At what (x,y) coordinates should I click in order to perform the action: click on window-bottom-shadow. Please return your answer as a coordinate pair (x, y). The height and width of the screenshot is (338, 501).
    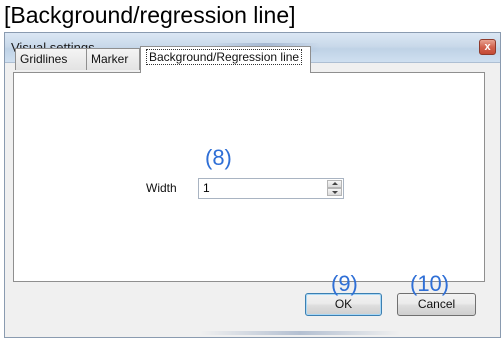
    Looking at the image, I should click on (300, 333).